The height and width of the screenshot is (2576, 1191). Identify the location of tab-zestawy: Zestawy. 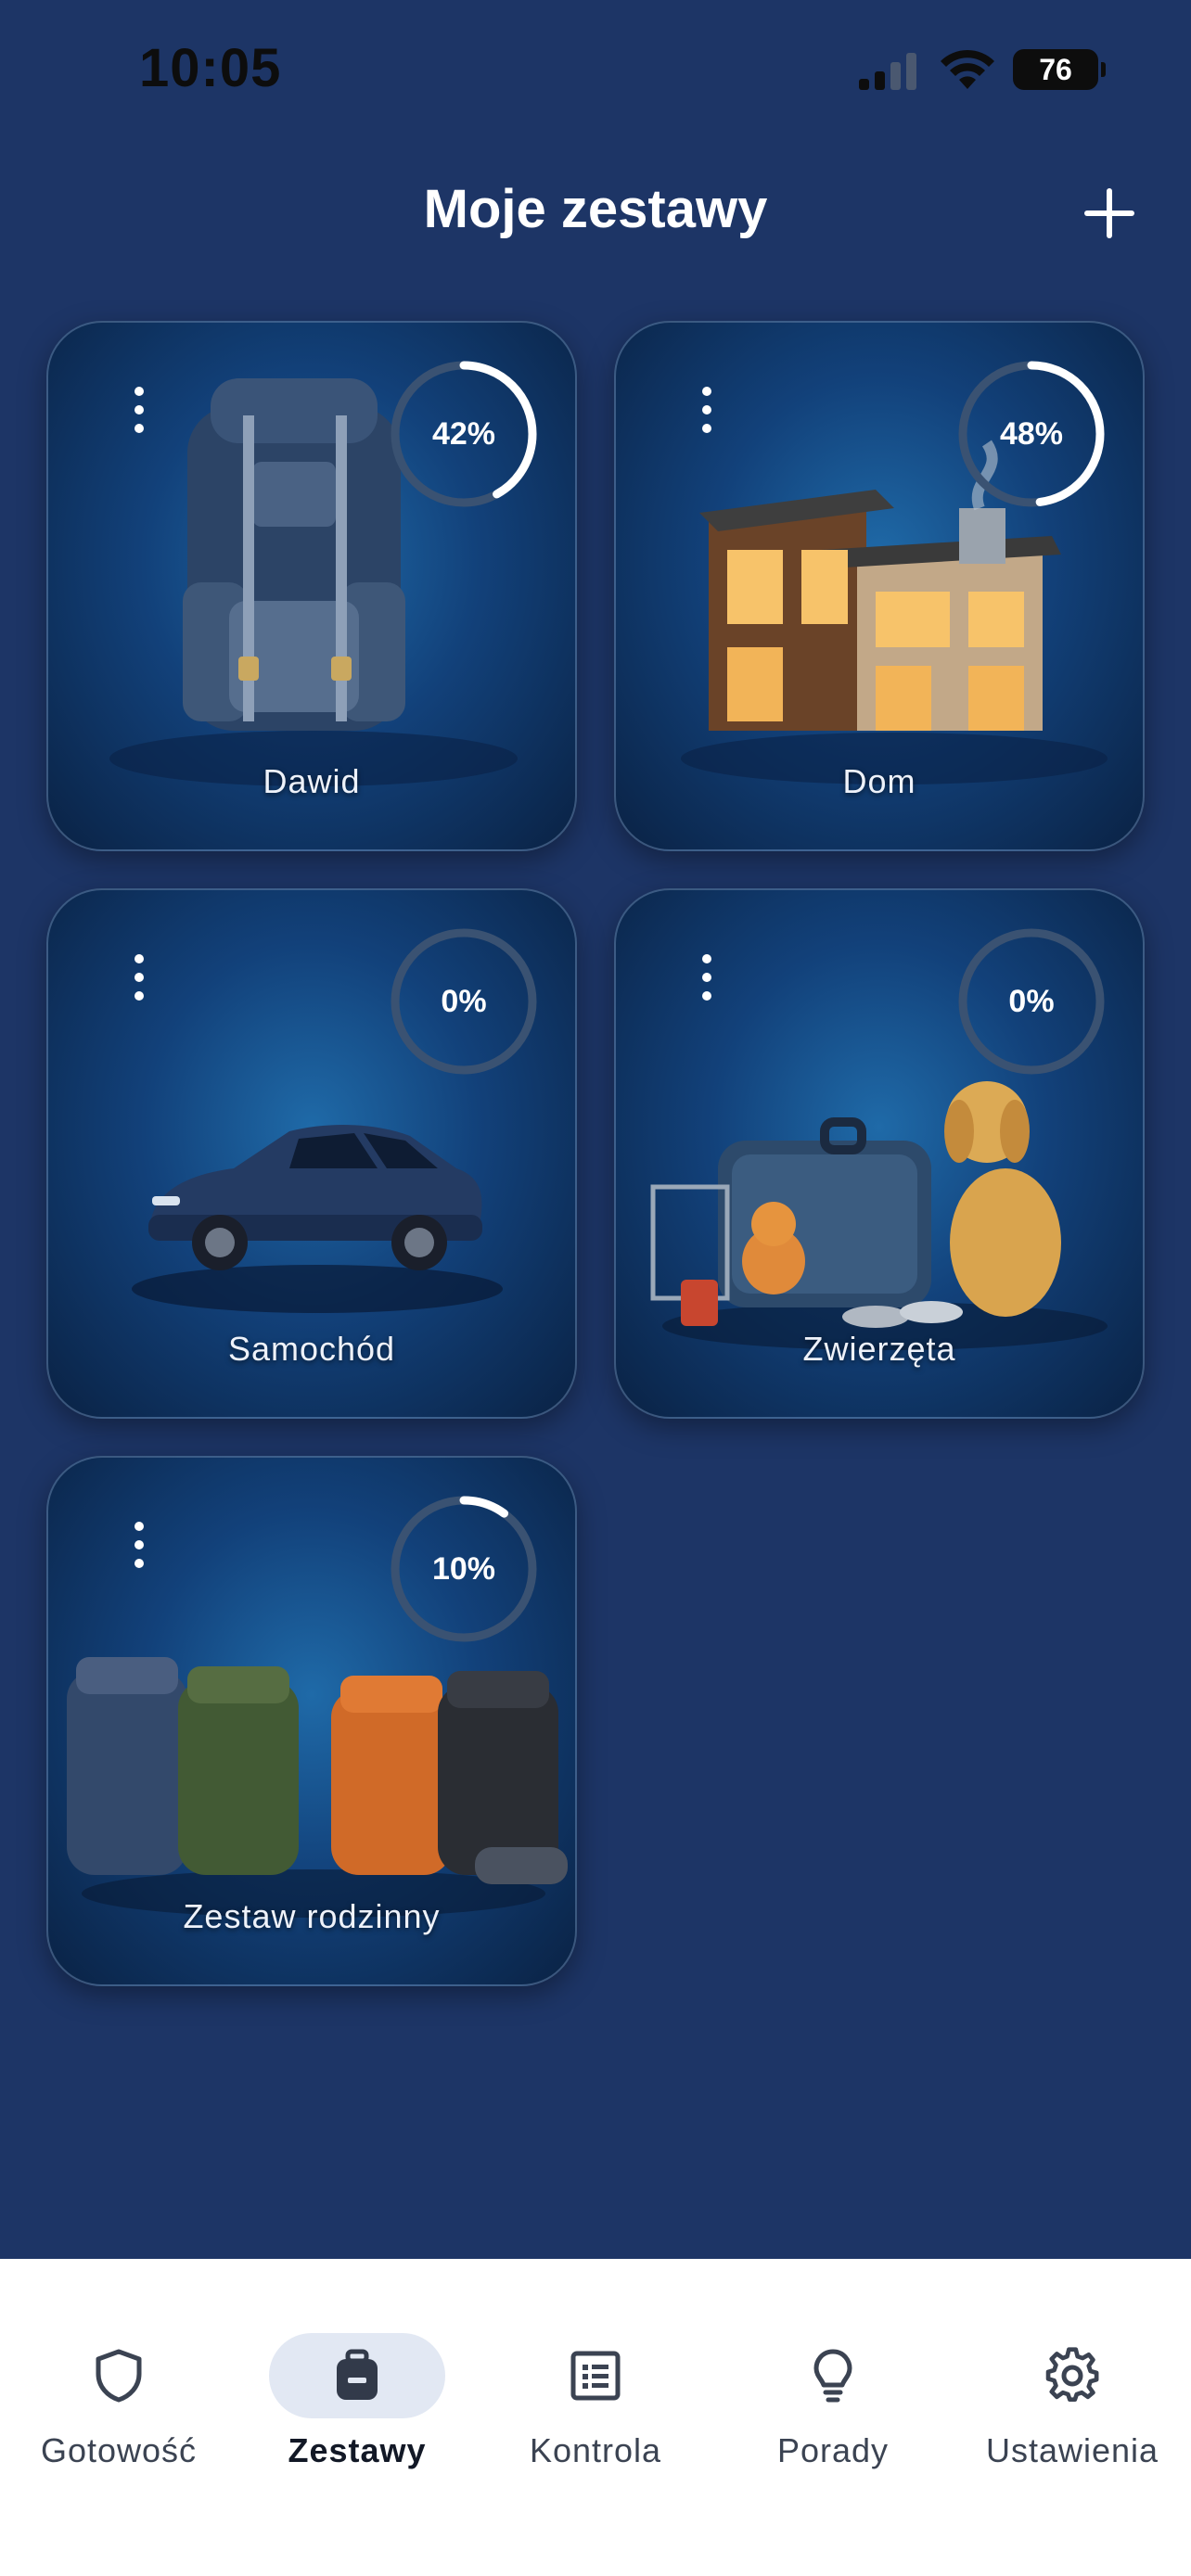
(352, 2384).